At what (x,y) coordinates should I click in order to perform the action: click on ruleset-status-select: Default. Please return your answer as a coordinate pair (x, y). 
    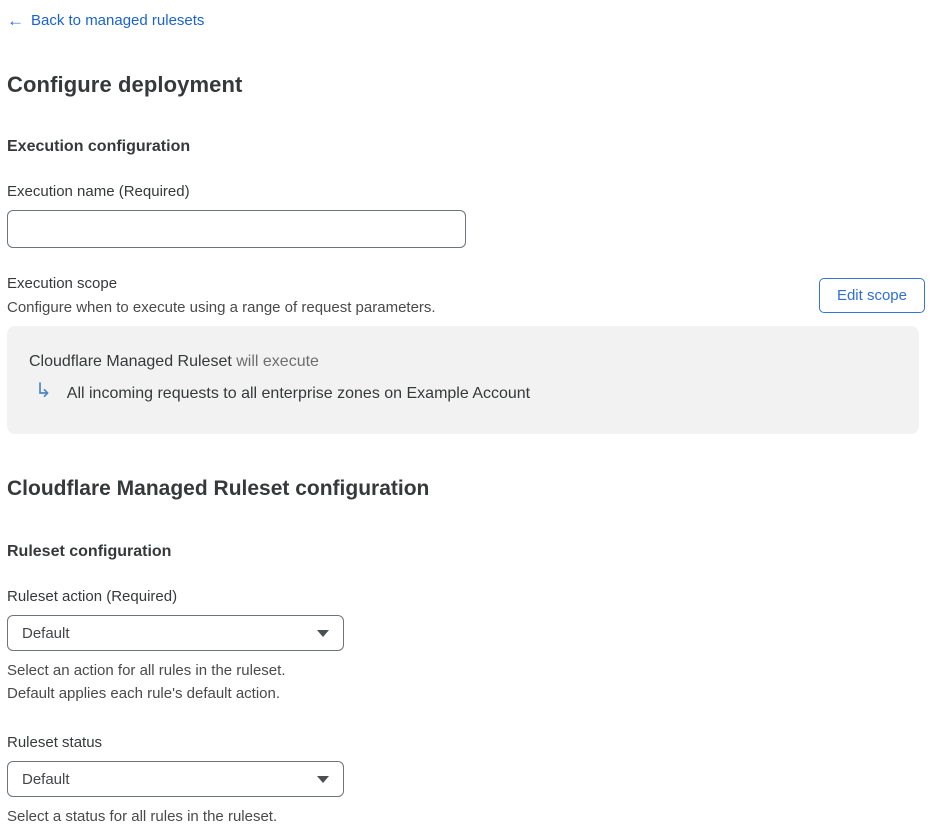
    Looking at the image, I should click on (175, 779).